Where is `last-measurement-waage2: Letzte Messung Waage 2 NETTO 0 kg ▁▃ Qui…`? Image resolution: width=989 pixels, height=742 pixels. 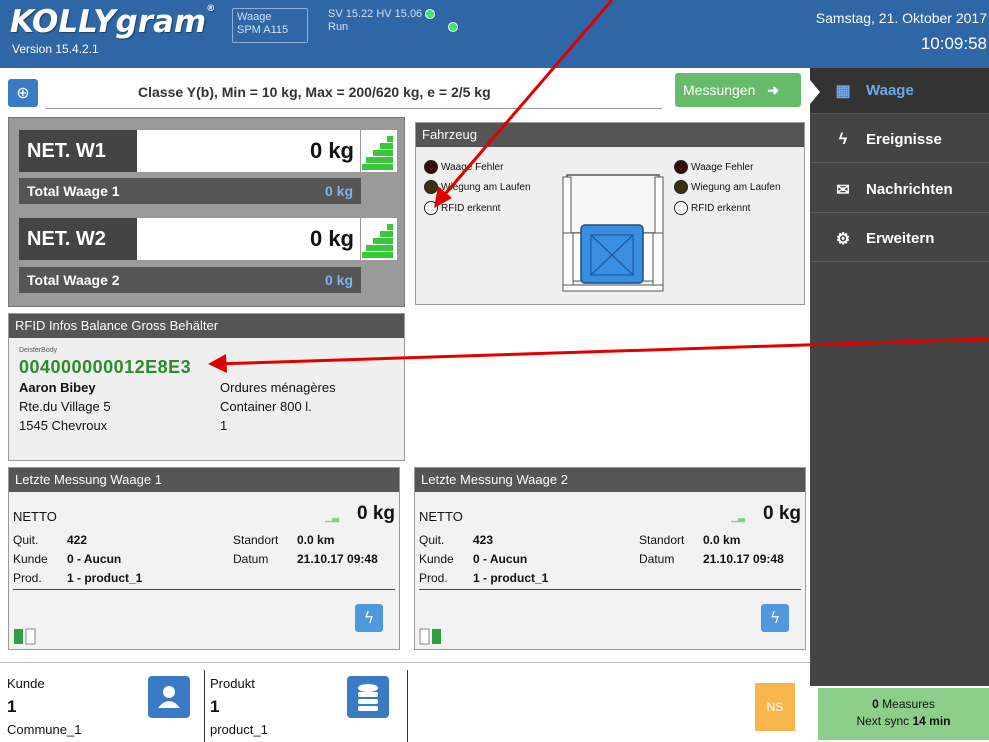 last-measurement-waage2: Letzte Messung Waage 2 NETTO 0 kg ▁▃ Qui… is located at coordinates (610, 558).